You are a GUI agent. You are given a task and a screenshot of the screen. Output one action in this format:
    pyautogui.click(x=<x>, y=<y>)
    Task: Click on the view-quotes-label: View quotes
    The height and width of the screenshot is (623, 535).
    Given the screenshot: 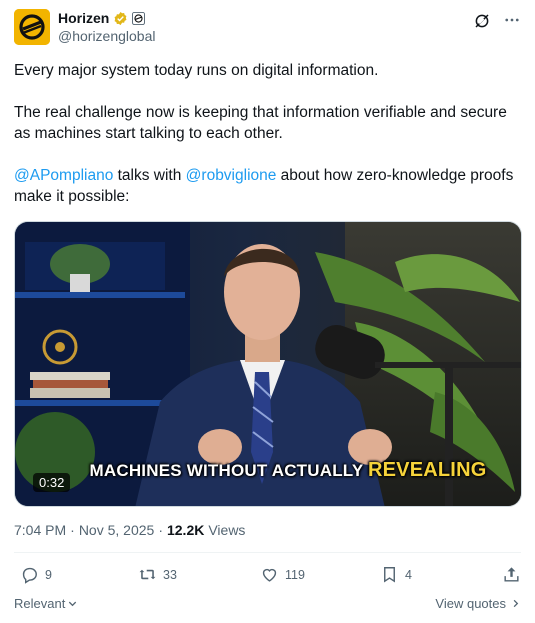 What is the action you would take?
    pyautogui.click(x=470, y=603)
    